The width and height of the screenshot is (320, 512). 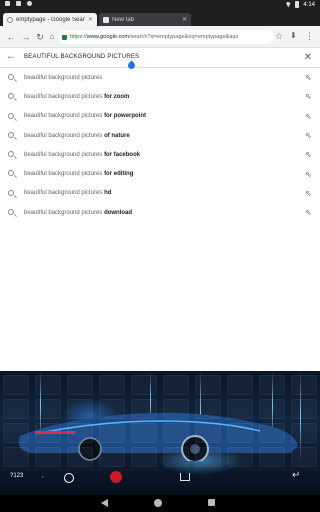 I want to click on sync-icon, so click(x=29, y=3).